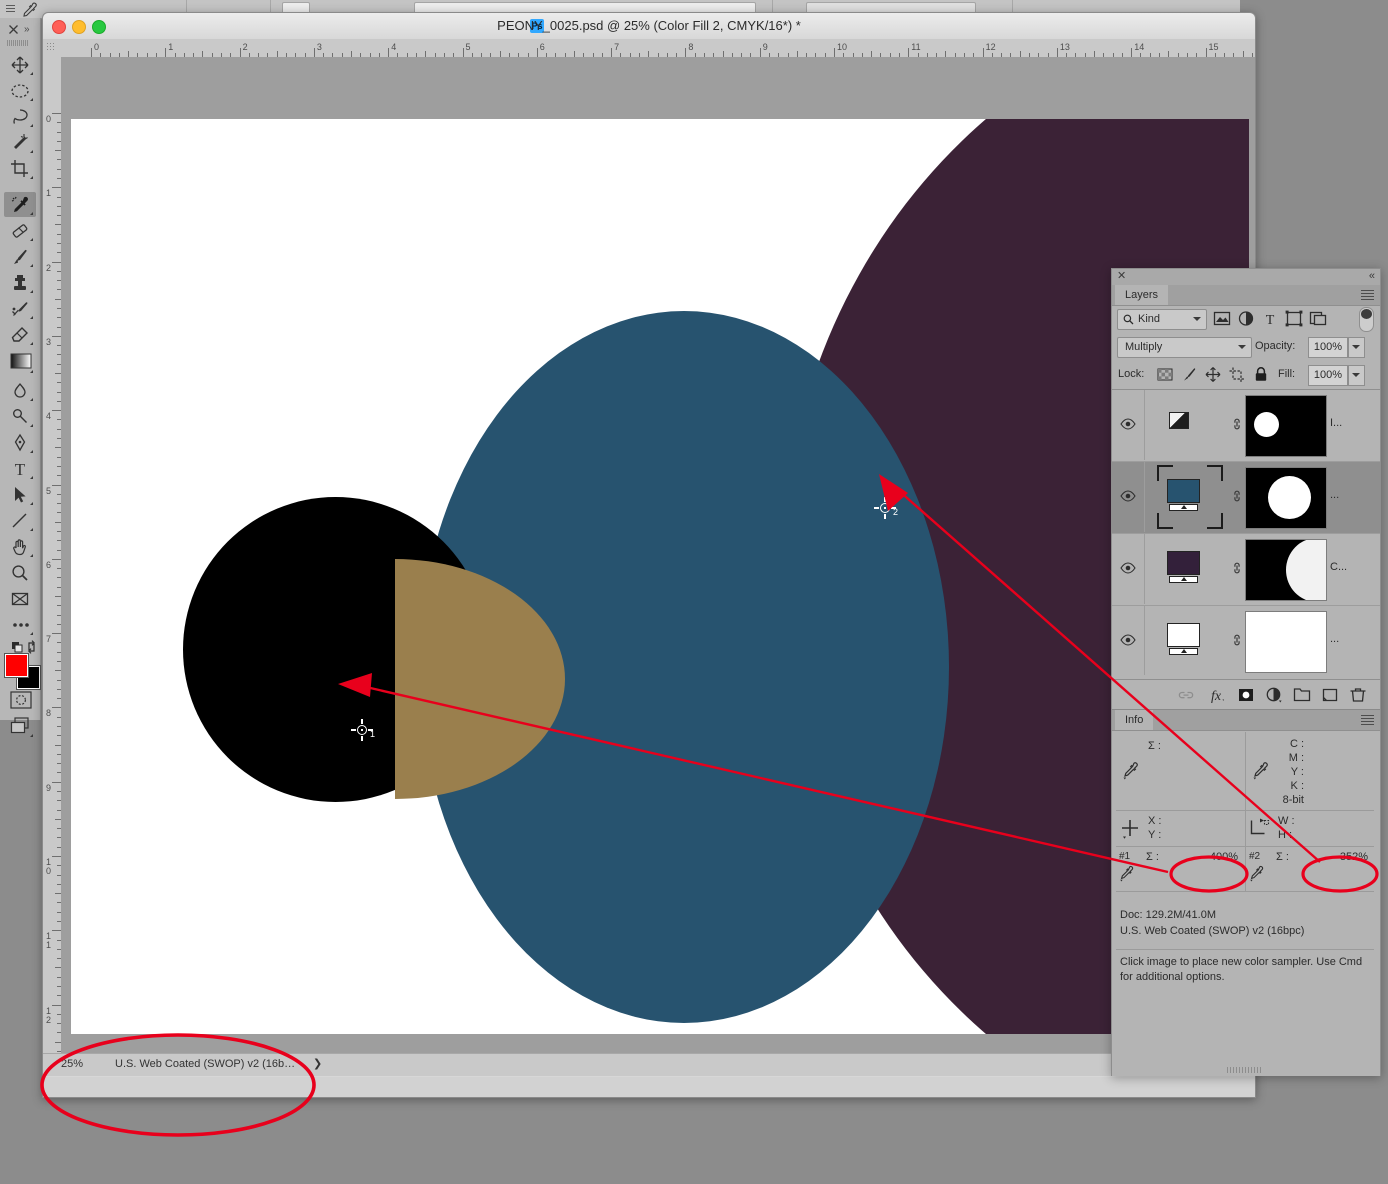 This screenshot has height=1184, width=1388. What do you see at coordinates (1246, 695) in the screenshot?
I see `add-layer-mask-icon` at bounding box center [1246, 695].